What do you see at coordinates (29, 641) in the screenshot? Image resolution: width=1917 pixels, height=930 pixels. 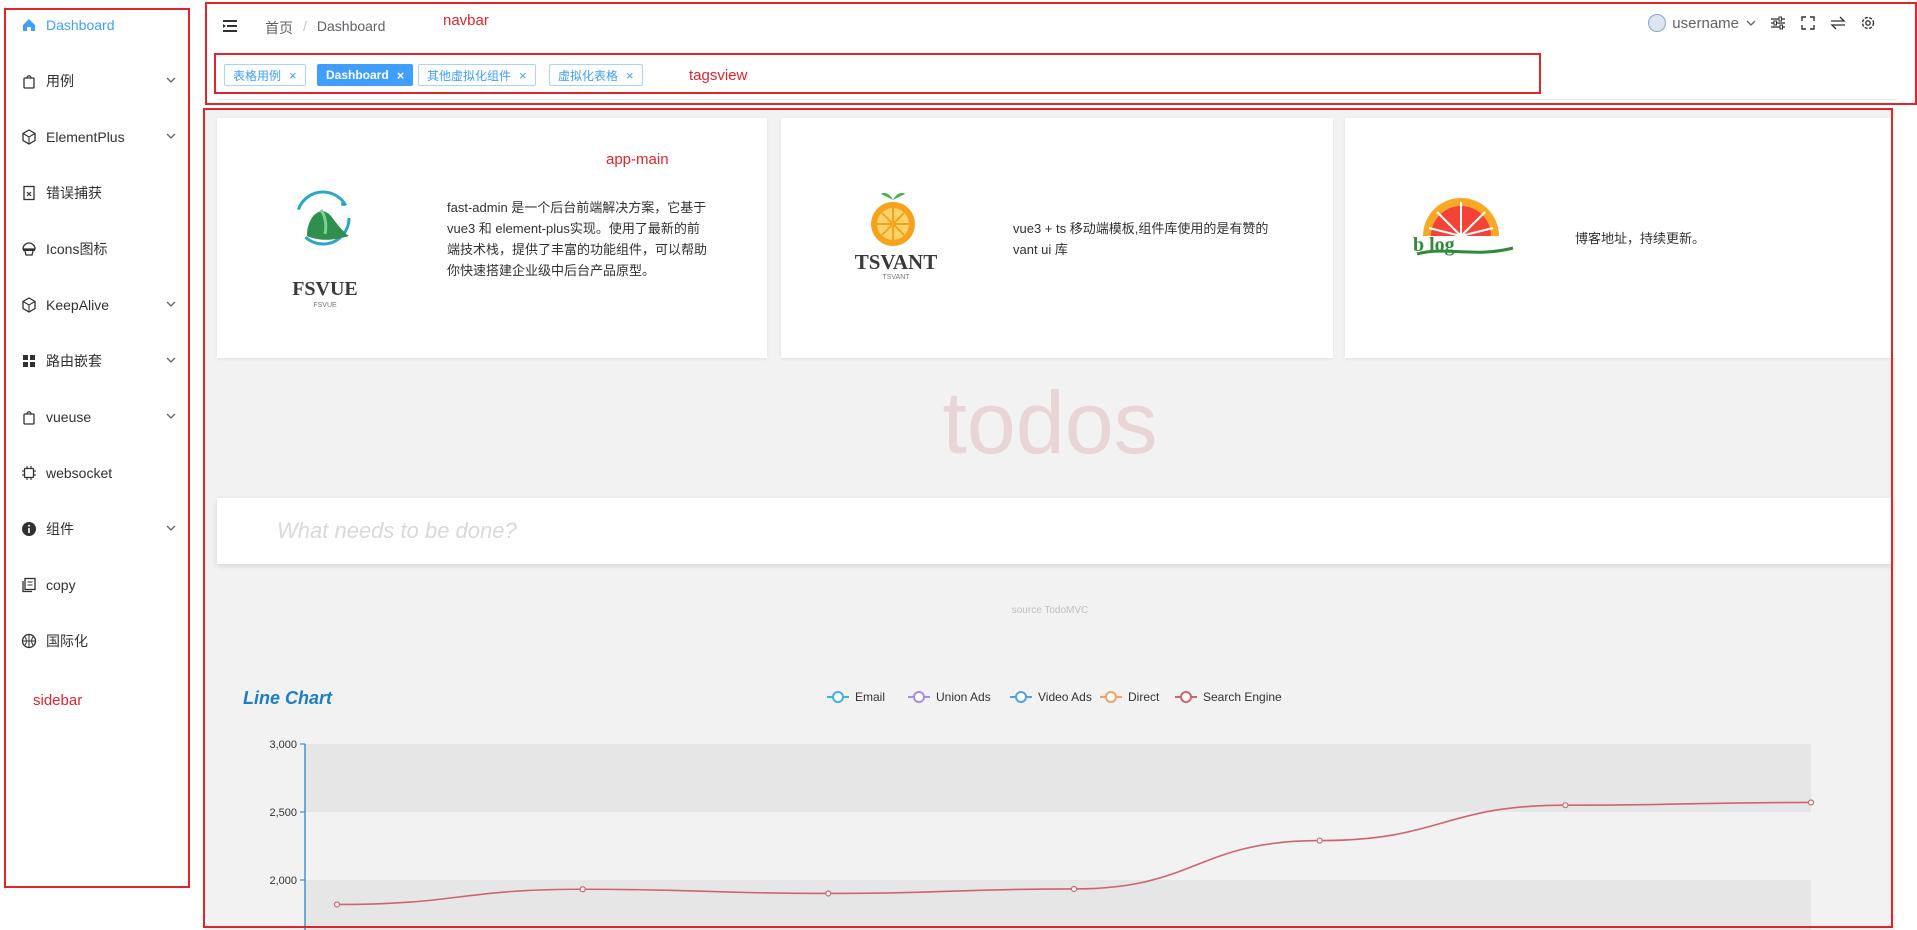 I see `basketball-icon` at bounding box center [29, 641].